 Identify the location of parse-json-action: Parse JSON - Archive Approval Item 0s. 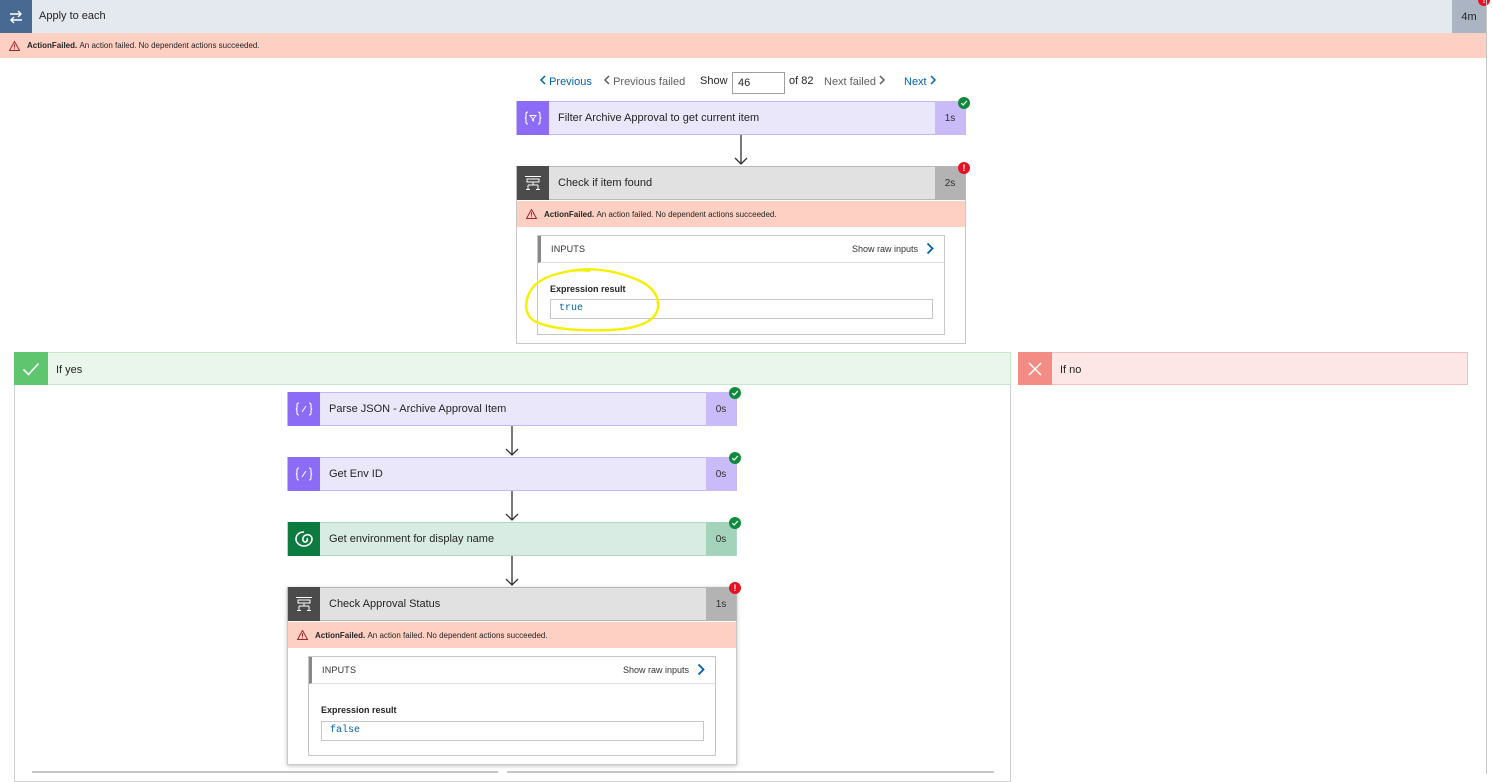
(512, 409).